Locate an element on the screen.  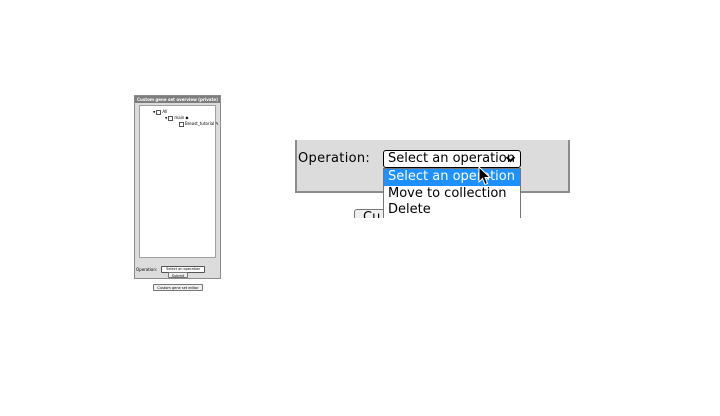
option-move-to-collection: Move to collection is located at coordinates (452, 194).